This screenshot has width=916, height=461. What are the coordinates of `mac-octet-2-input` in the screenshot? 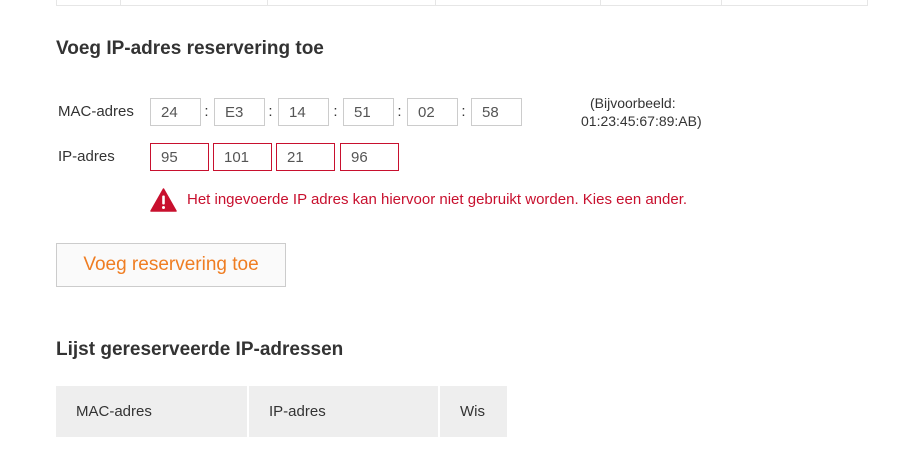 It's located at (239, 112).